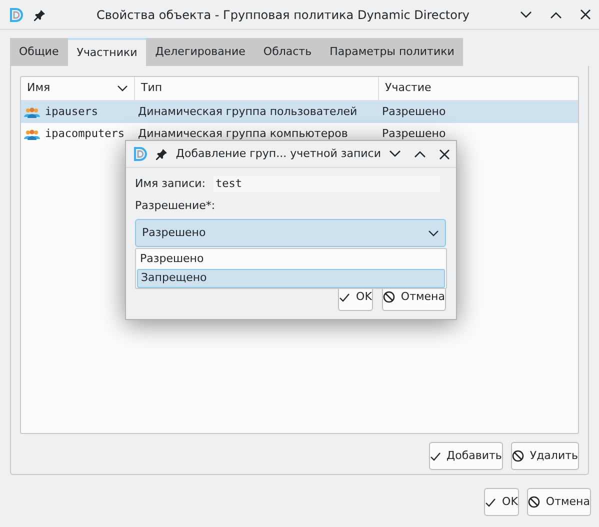 Image resolution: width=599 pixels, height=527 pixels. I want to click on table-cell-text: ipacomputers, so click(84, 134).